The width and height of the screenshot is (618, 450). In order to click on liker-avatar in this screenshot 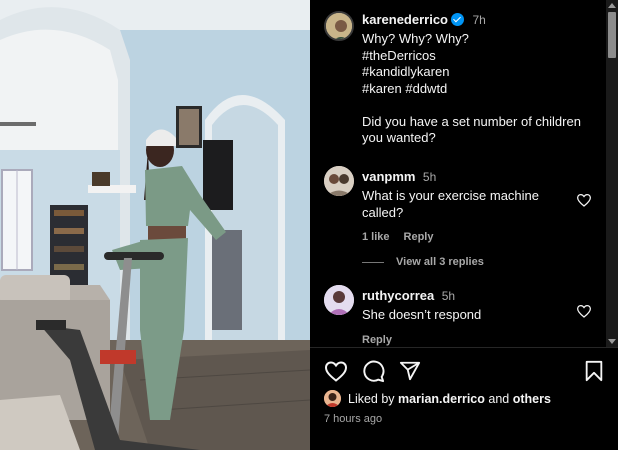, I will do `click(332, 398)`.